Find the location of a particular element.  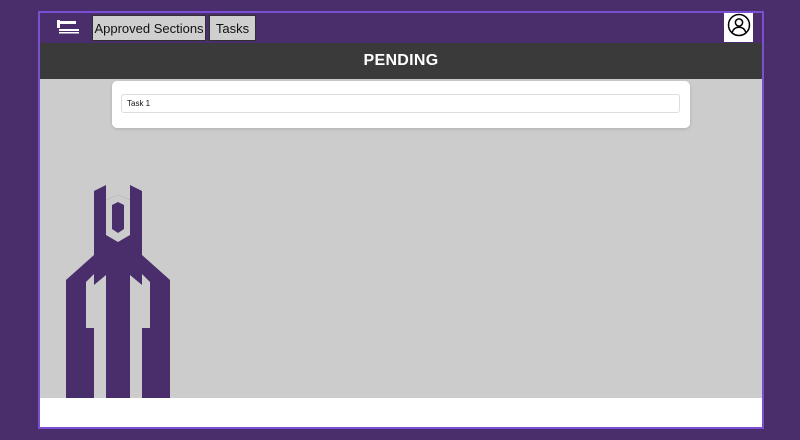

task-list-card: Task 1 is located at coordinates (401, 104).